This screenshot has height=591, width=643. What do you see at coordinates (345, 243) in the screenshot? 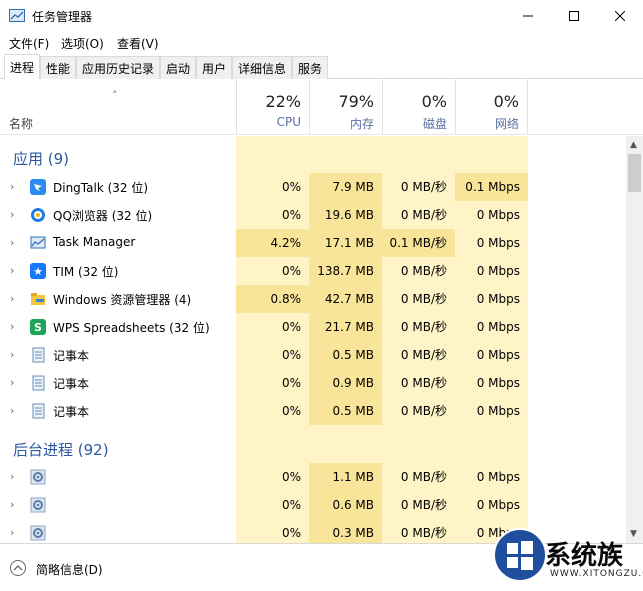
I see `process-memory: 17.1 MB` at bounding box center [345, 243].